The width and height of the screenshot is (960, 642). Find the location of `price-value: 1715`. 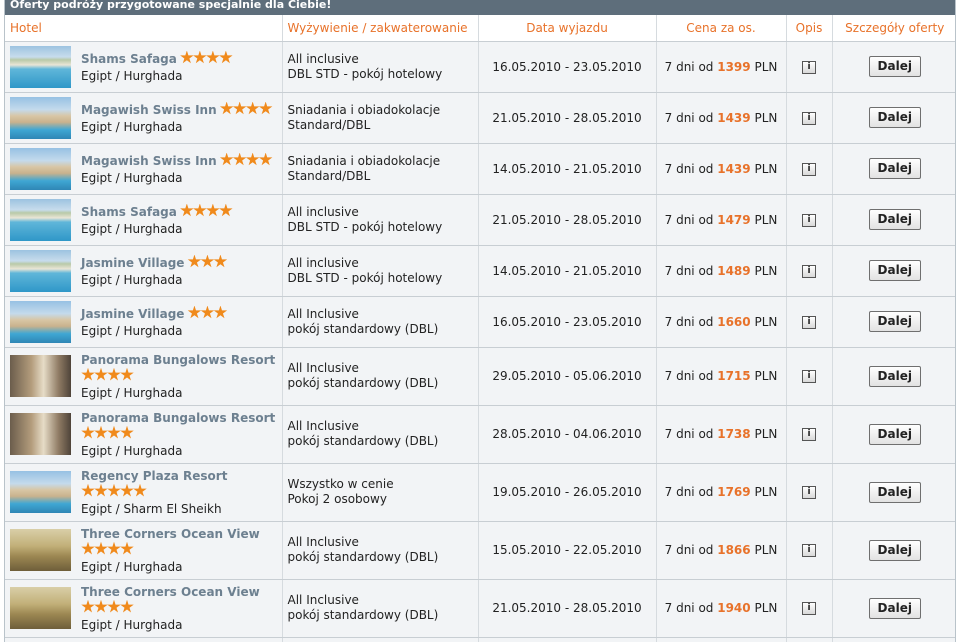

price-value: 1715 is located at coordinates (734, 376).